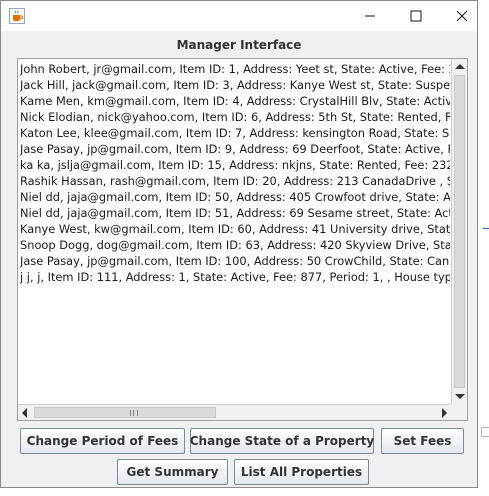  What do you see at coordinates (301, 472) in the screenshot?
I see `list-all-properties-button: List All Properties` at bounding box center [301, 472].